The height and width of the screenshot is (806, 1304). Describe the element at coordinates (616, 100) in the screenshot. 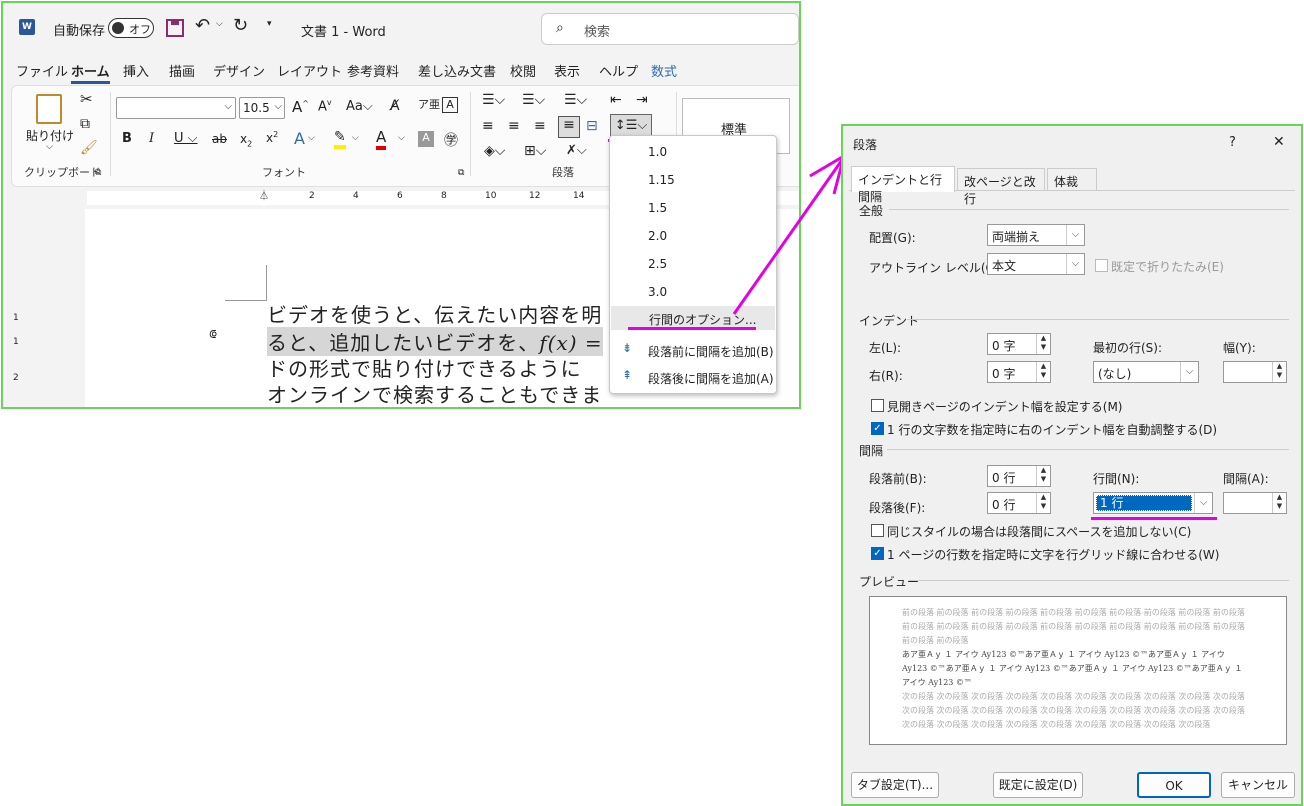

I see `decrease-indent-icon: ⇤` at that location.